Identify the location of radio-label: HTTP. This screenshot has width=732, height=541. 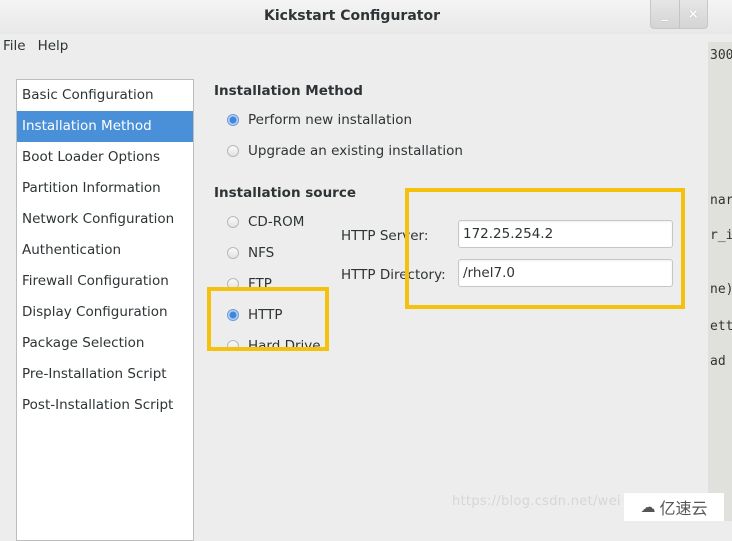
(265, 315).